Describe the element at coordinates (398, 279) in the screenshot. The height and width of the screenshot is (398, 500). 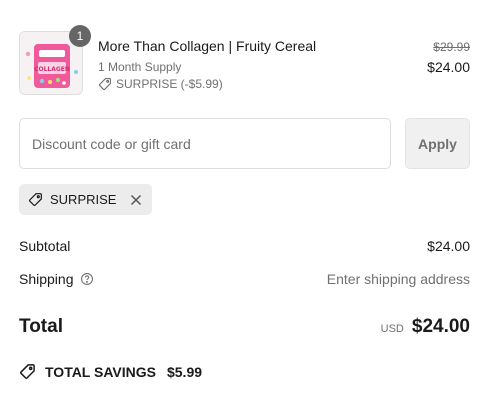
I see `shipping-value: Enter shipping address` at that location.